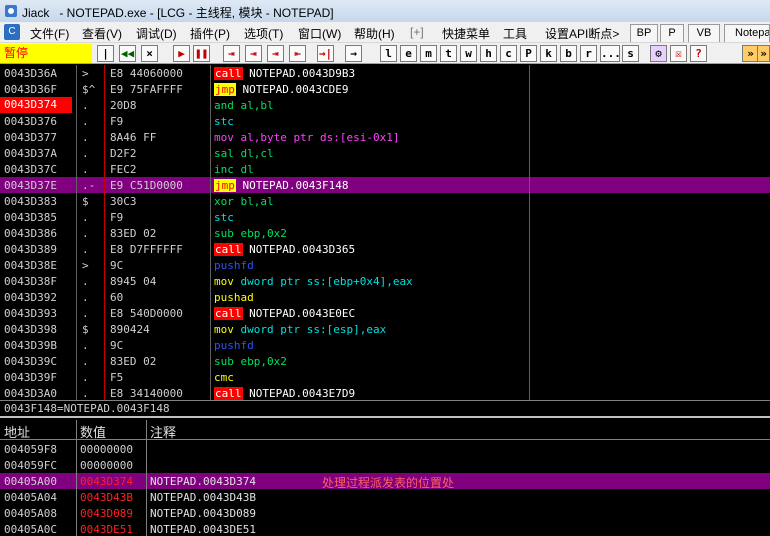  What do you see at coordinates (105, 60) in the screenshot?
I see `restart-icon: |◀◀` at bounding box center [105, 60].